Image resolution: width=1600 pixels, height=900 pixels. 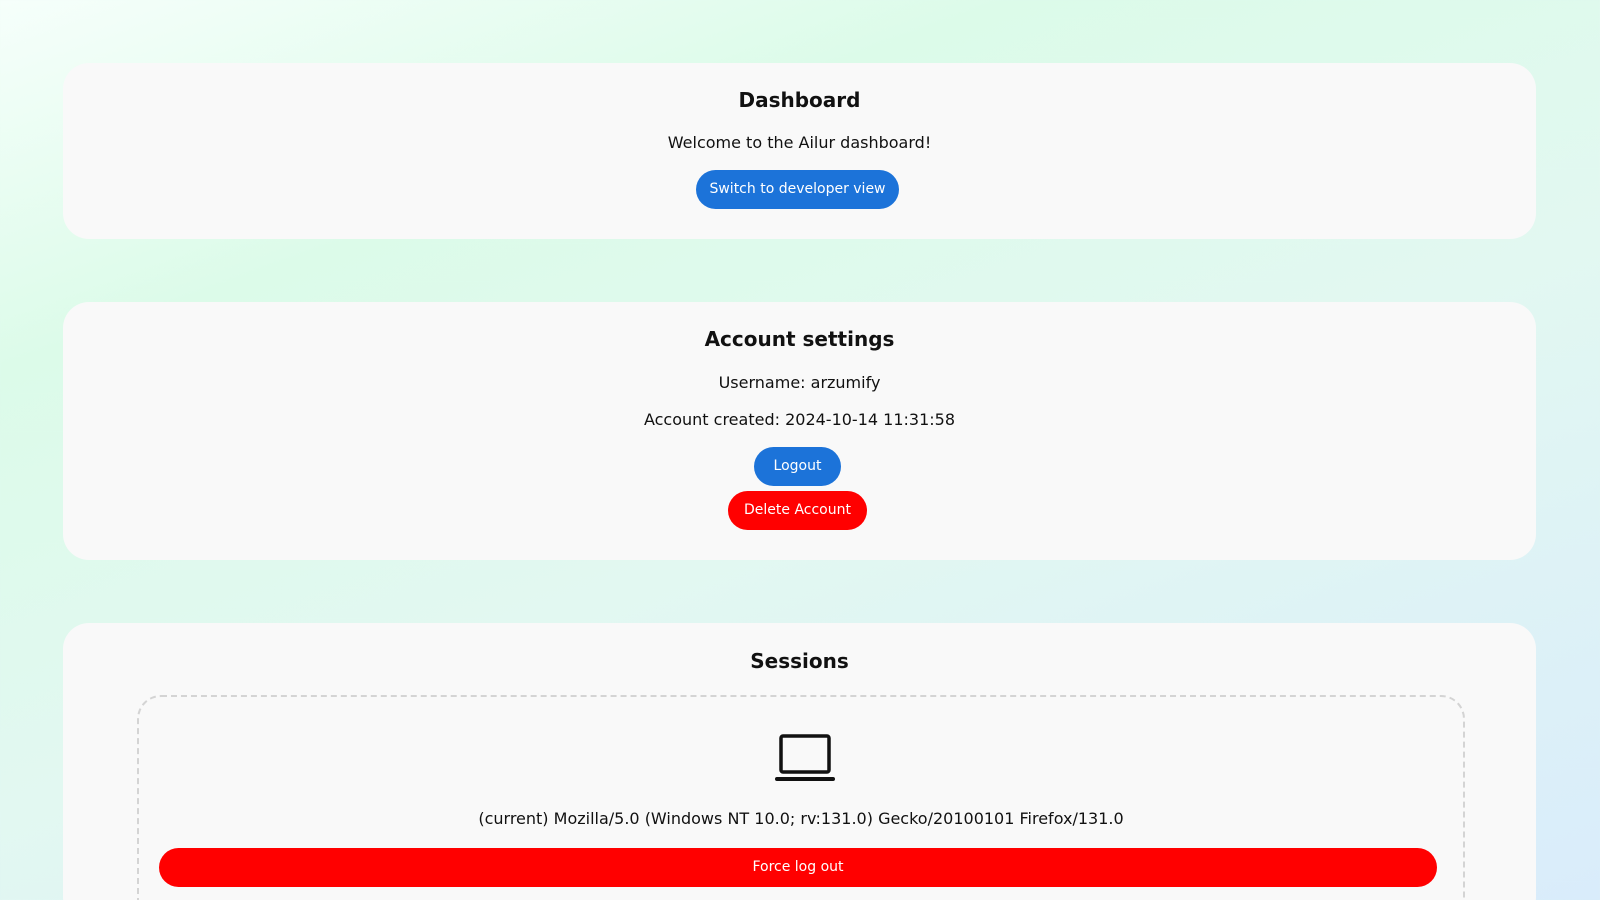 I want to click on laptop-icon, so click(x=805, y=759).